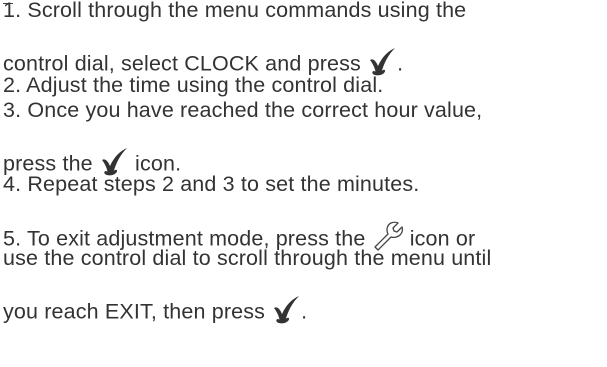 Image resolution: width=607 pixels, height=367 pixels. What do you see at coordinates (304, 311) in the screenshot?
I see `step-5-line-3-end: .` at bounding box center [304, 311].